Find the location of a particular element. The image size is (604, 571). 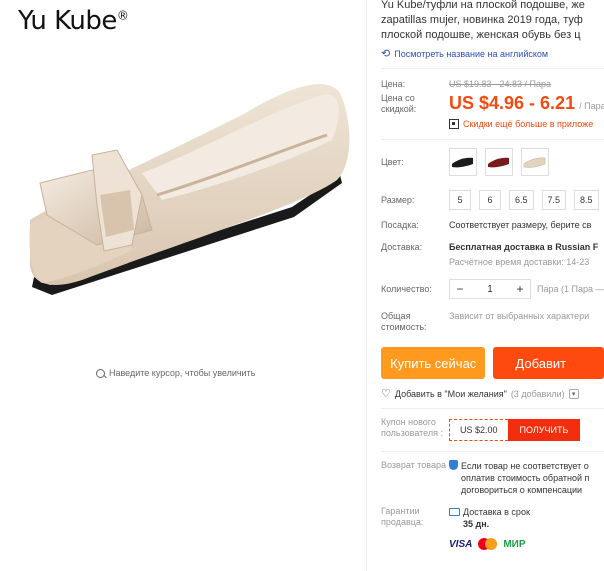

size-row: Размер: 5 6 6.5 7.5 8.5 is located at coordinates (492, 200).